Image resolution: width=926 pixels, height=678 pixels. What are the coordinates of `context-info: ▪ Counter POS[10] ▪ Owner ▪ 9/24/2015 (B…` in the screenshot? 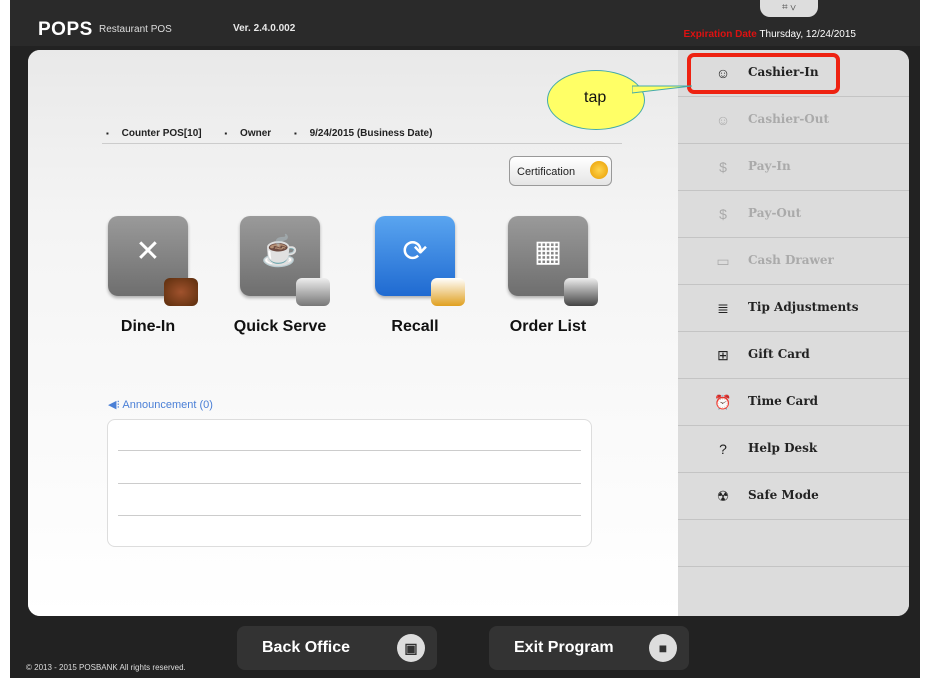 It's located at (269, 133).